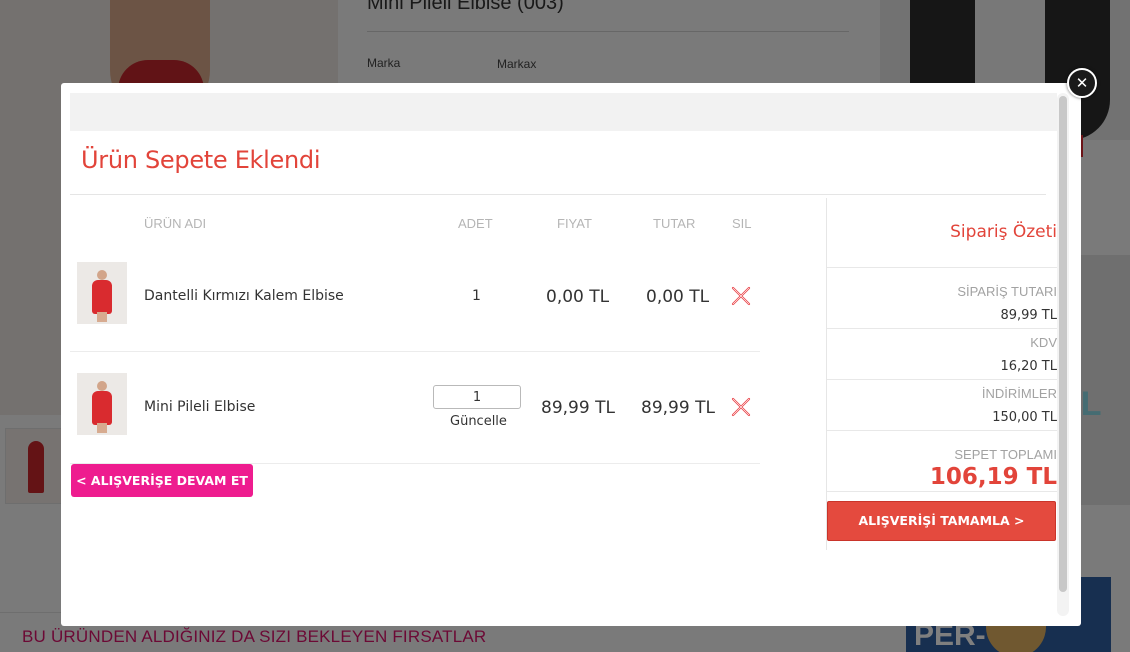 The image size is (1130, 652). What do you see at coordinates (475, 223) in the screenshot?
I see `column-header-qty: ADET` at bounding box center [475, 223].